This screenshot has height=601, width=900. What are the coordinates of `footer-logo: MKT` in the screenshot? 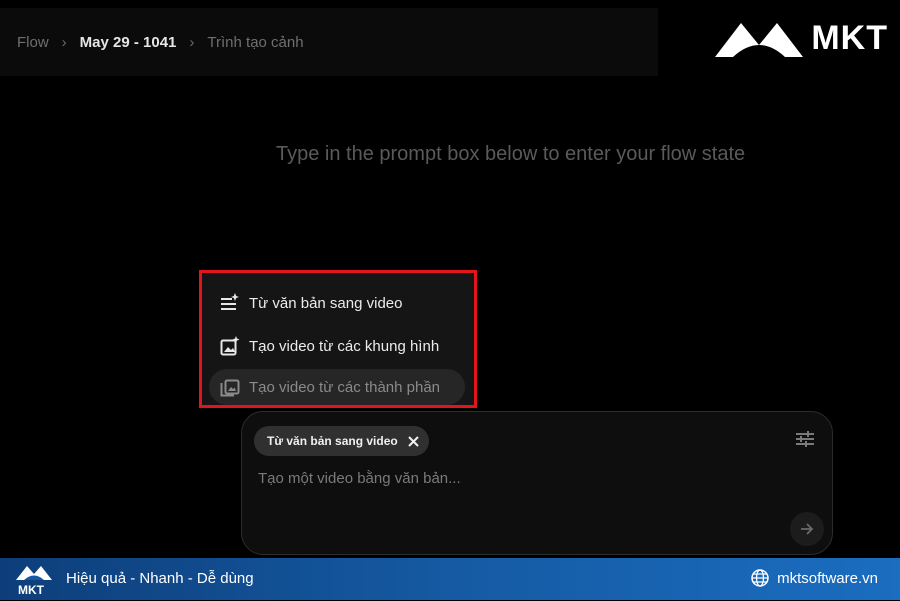 It's located at (34, 581).